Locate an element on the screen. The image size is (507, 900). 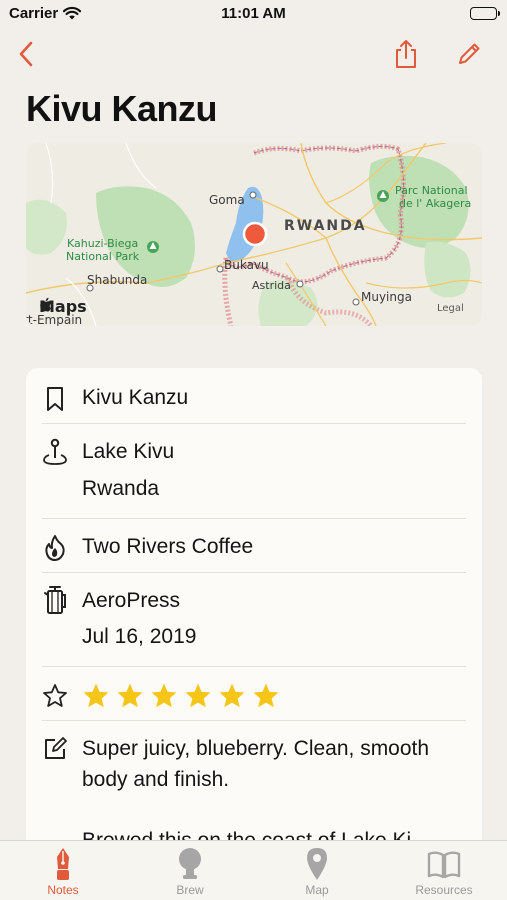
apple-logo-icon is located at coordinates (45, 304).